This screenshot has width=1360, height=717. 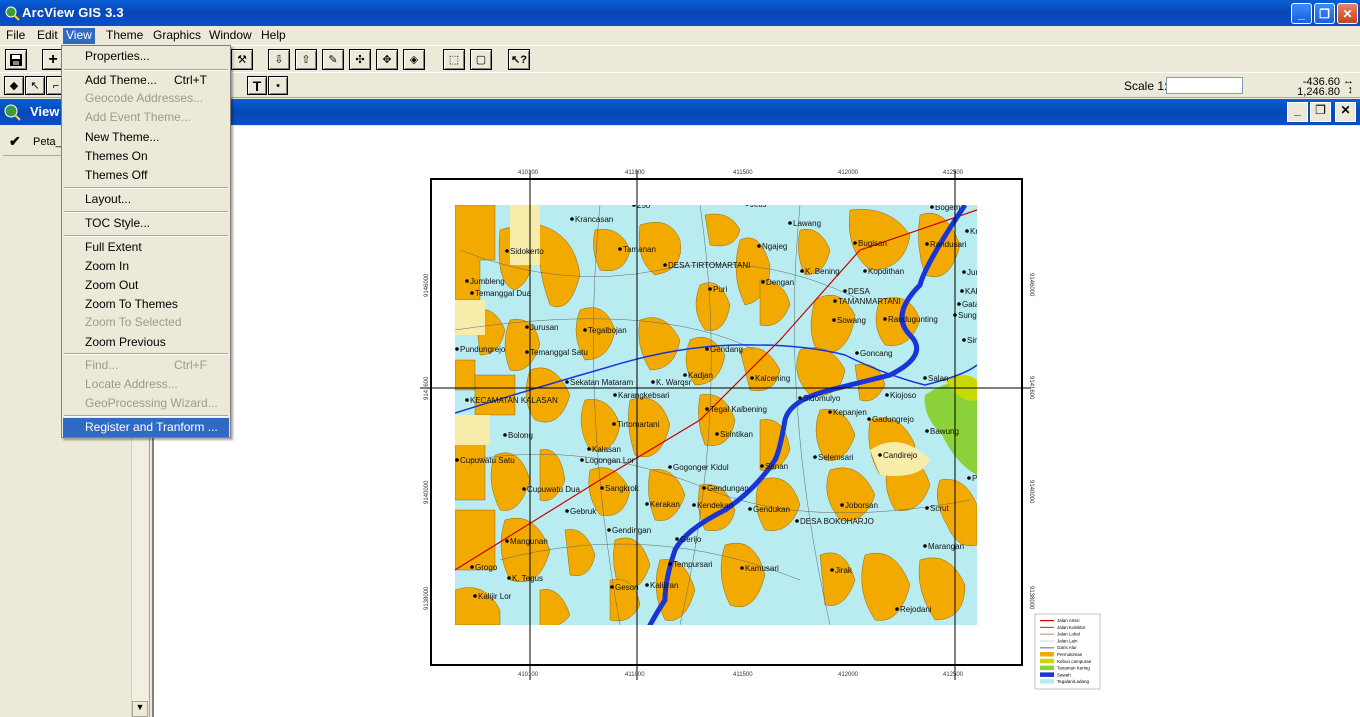 I want to click on menu-zoom-previous: Zoom Previous, so click(x=146, y=342).